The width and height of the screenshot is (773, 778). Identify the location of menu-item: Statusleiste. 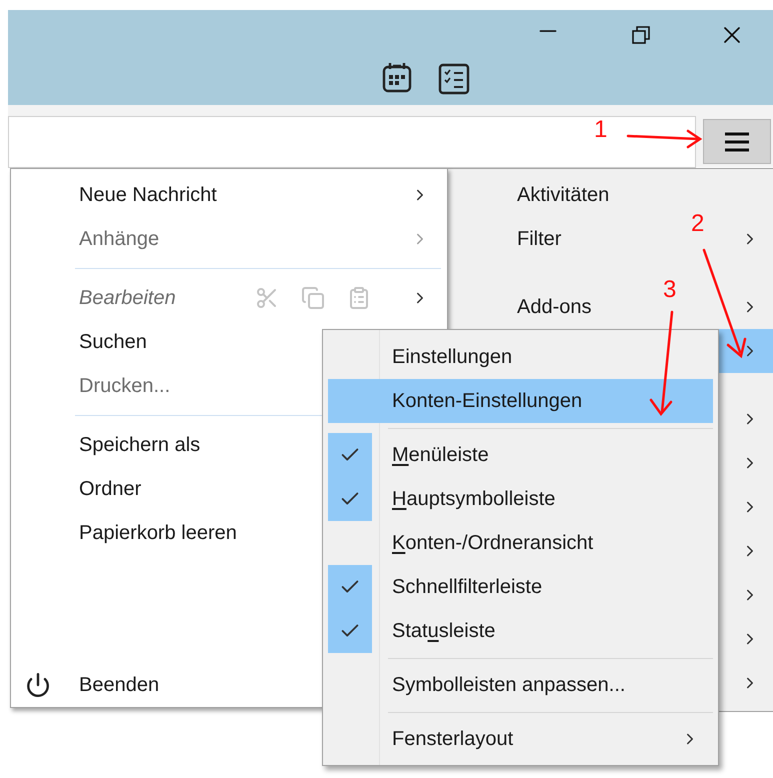
(520, 631).